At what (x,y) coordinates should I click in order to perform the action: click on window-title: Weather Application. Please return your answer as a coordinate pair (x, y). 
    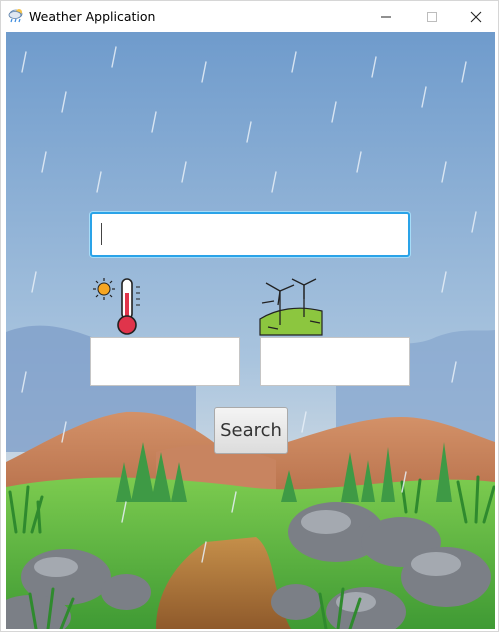
    Looking at the image, I should click on (92, 16).